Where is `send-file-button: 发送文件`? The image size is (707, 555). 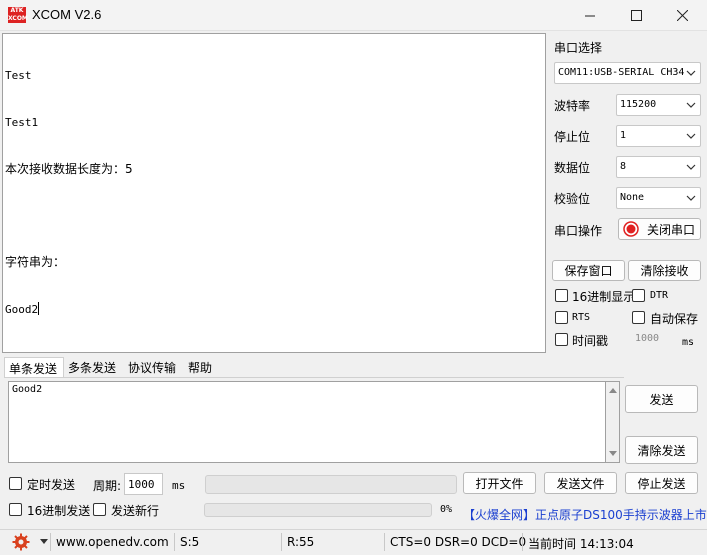 send-file-button: 发送文件 is located at coordinates (580, 483).